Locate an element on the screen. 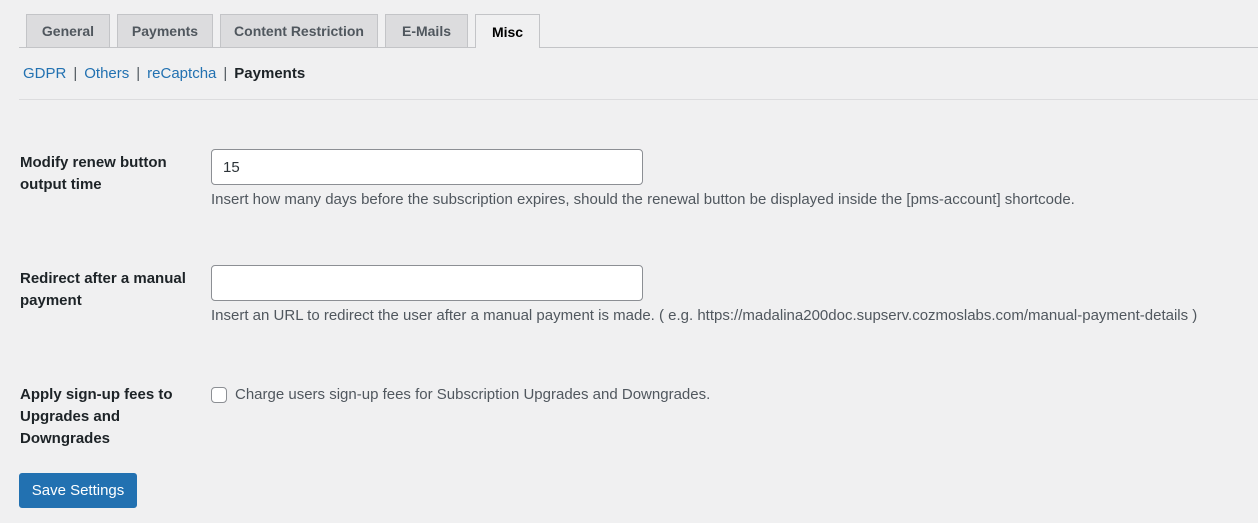 This screenshot has width=1258, height=523. tab-misc: Misc is located at coordinates (507, 31).